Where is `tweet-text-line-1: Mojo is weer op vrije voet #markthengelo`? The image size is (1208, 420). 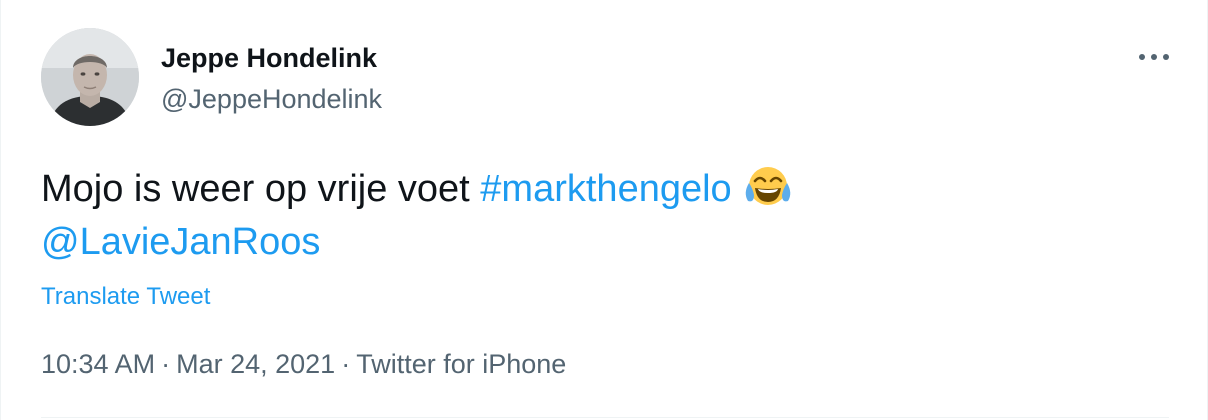
tweet-text-line-1: Mojo is weer op vrije voet #markthengelo is located at coordinates (596, 189).